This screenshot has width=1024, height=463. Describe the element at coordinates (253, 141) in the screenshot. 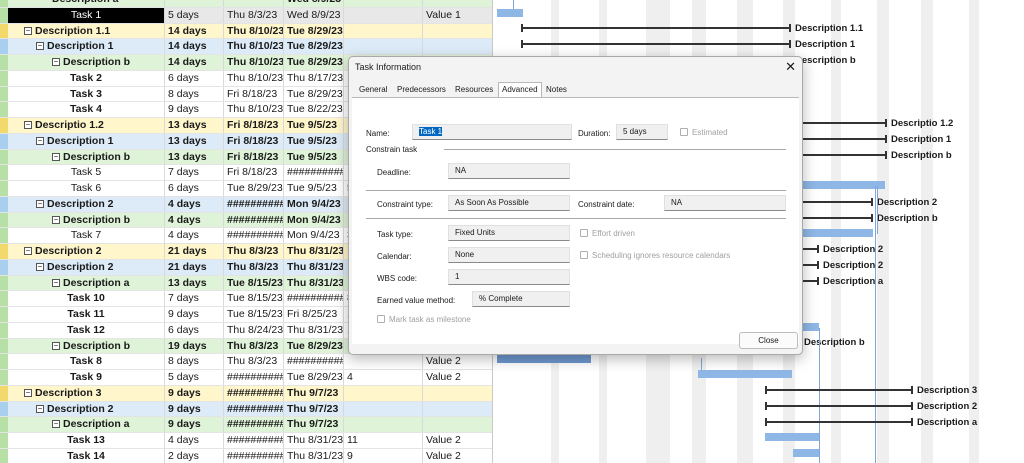

I see `cell-start: Fri 8/18/23` at that location.